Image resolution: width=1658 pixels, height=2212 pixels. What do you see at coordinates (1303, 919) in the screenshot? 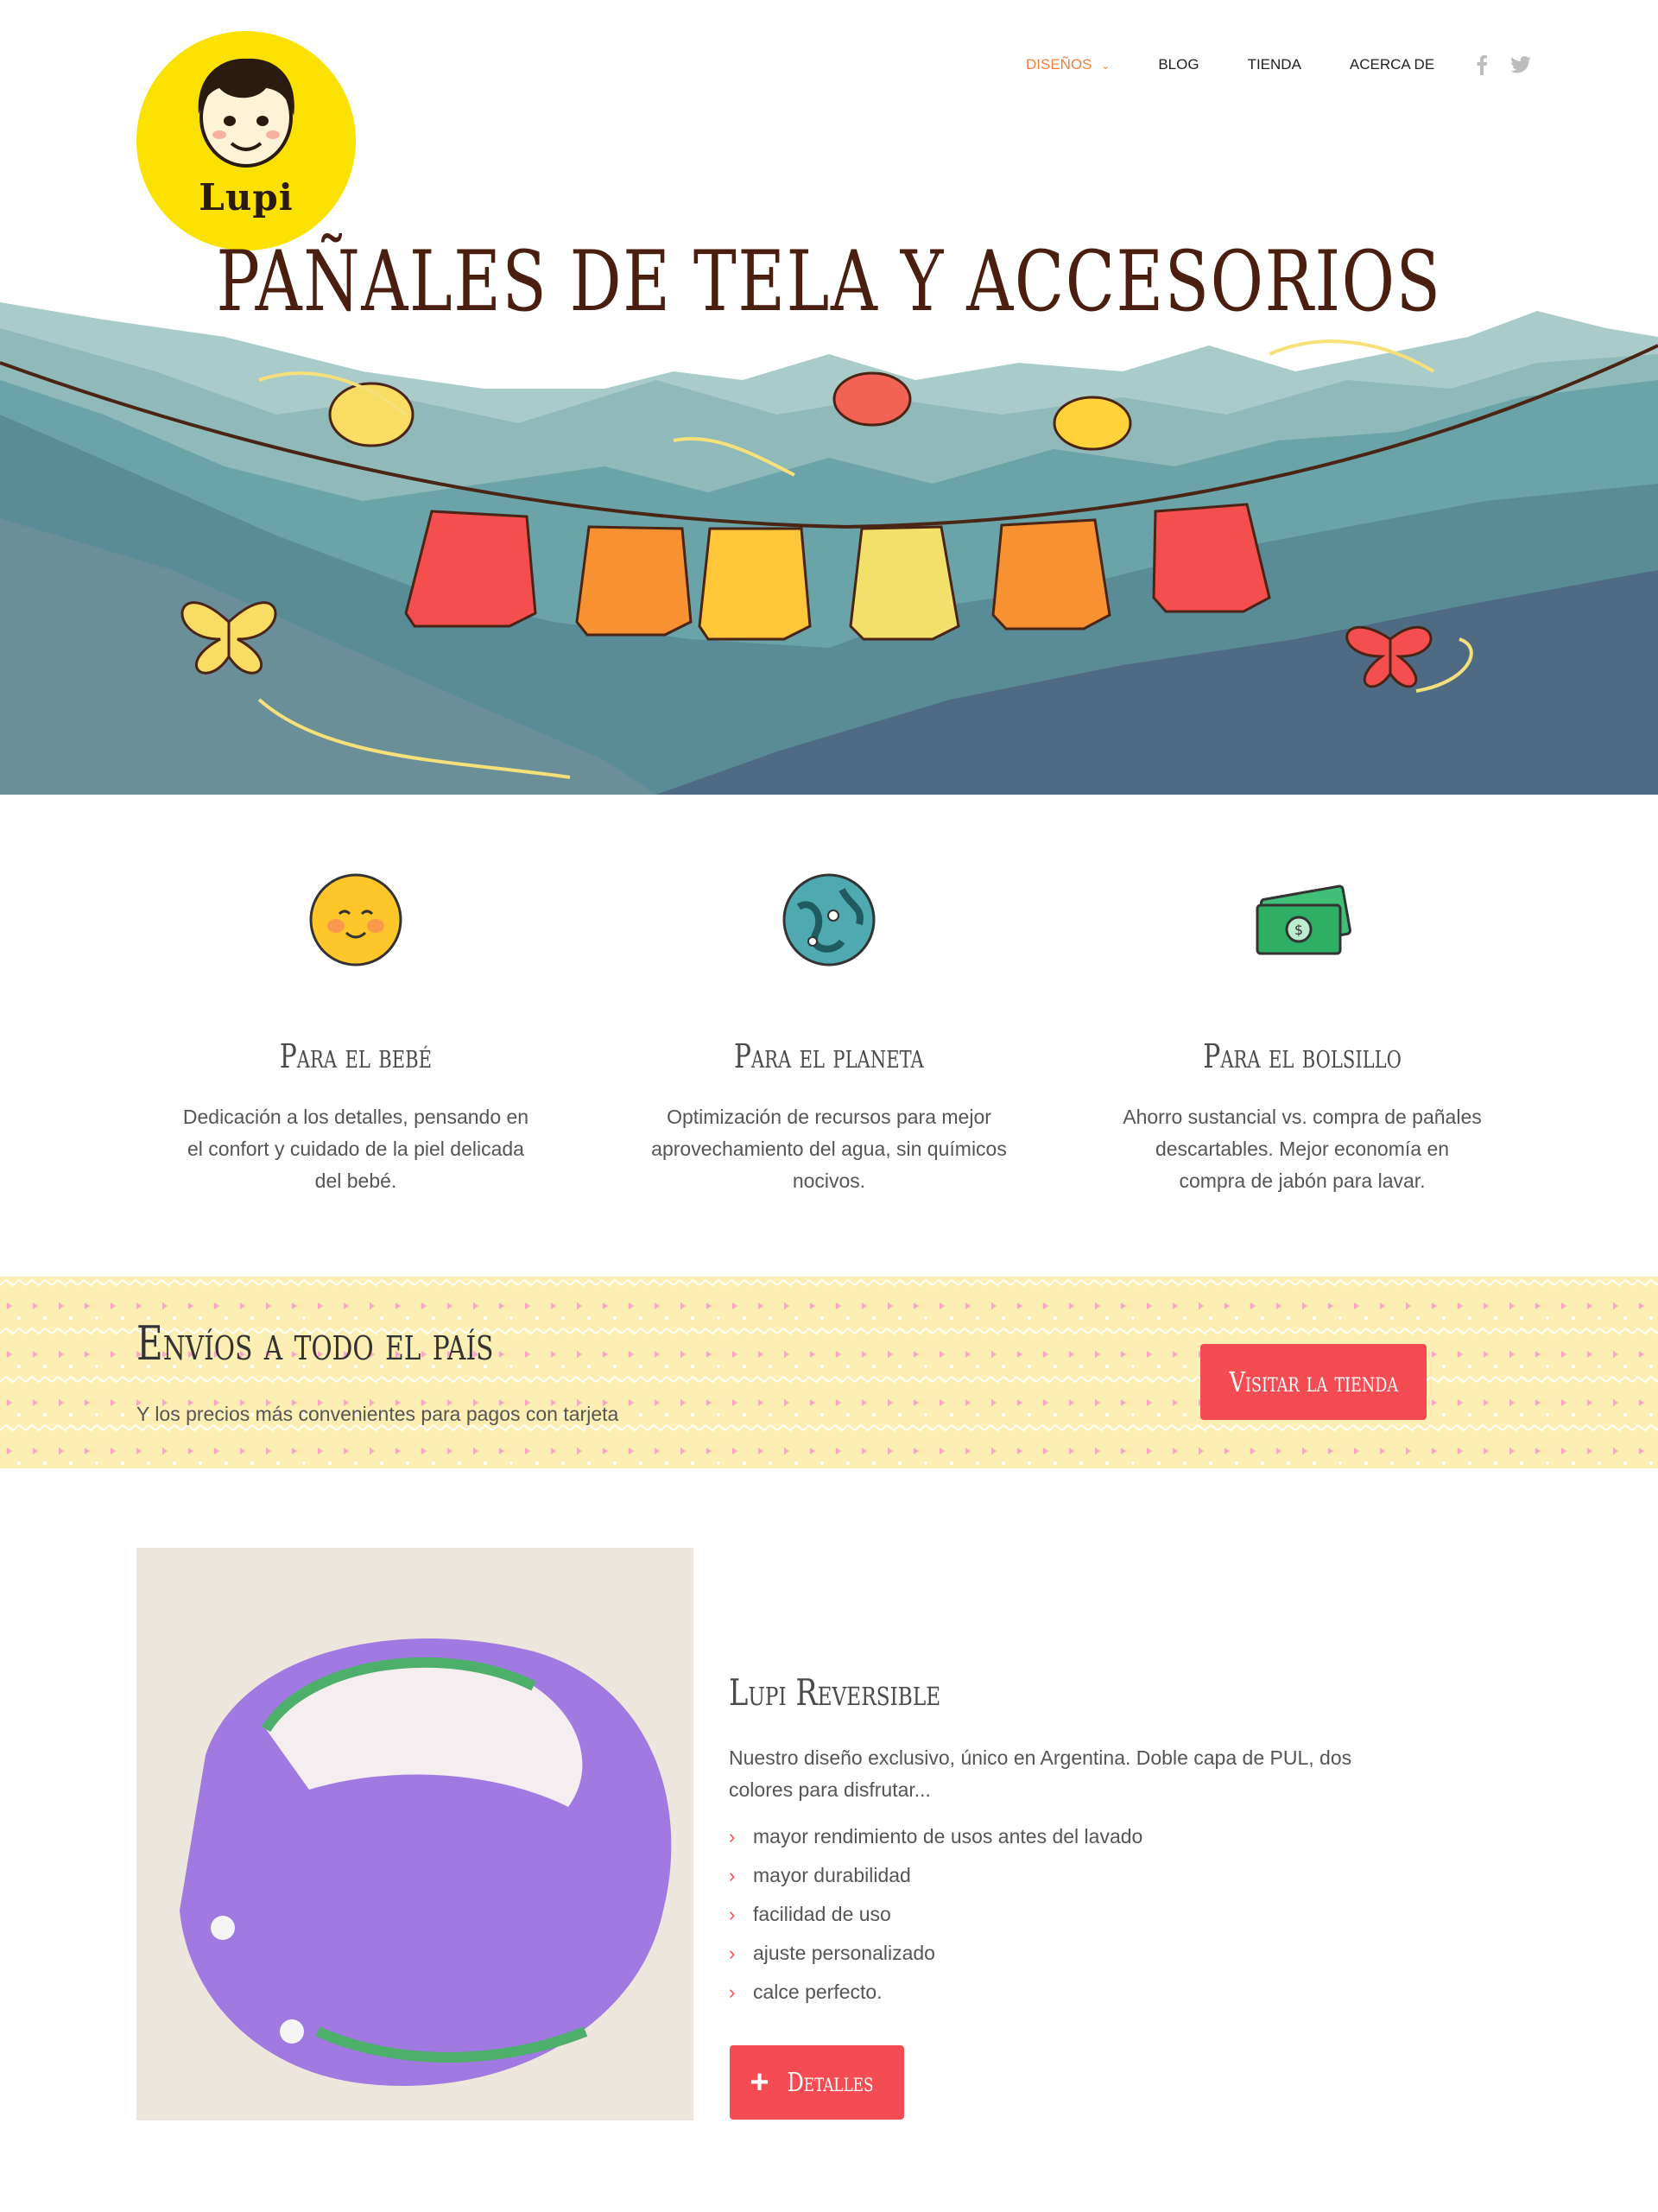
I see `money-icon: $` at bounding box center [1303, 919].